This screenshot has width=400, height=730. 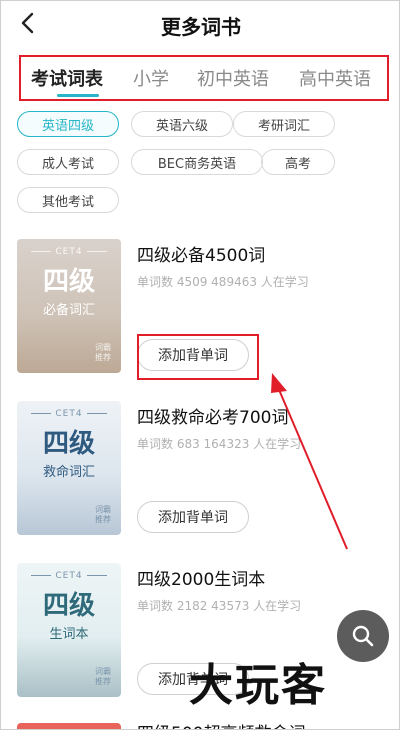 What do you see at coordinates (233, 78) in the screenshot?
I see `tab-junior-high-english: 初中英语` at bounding box center [233, 78].